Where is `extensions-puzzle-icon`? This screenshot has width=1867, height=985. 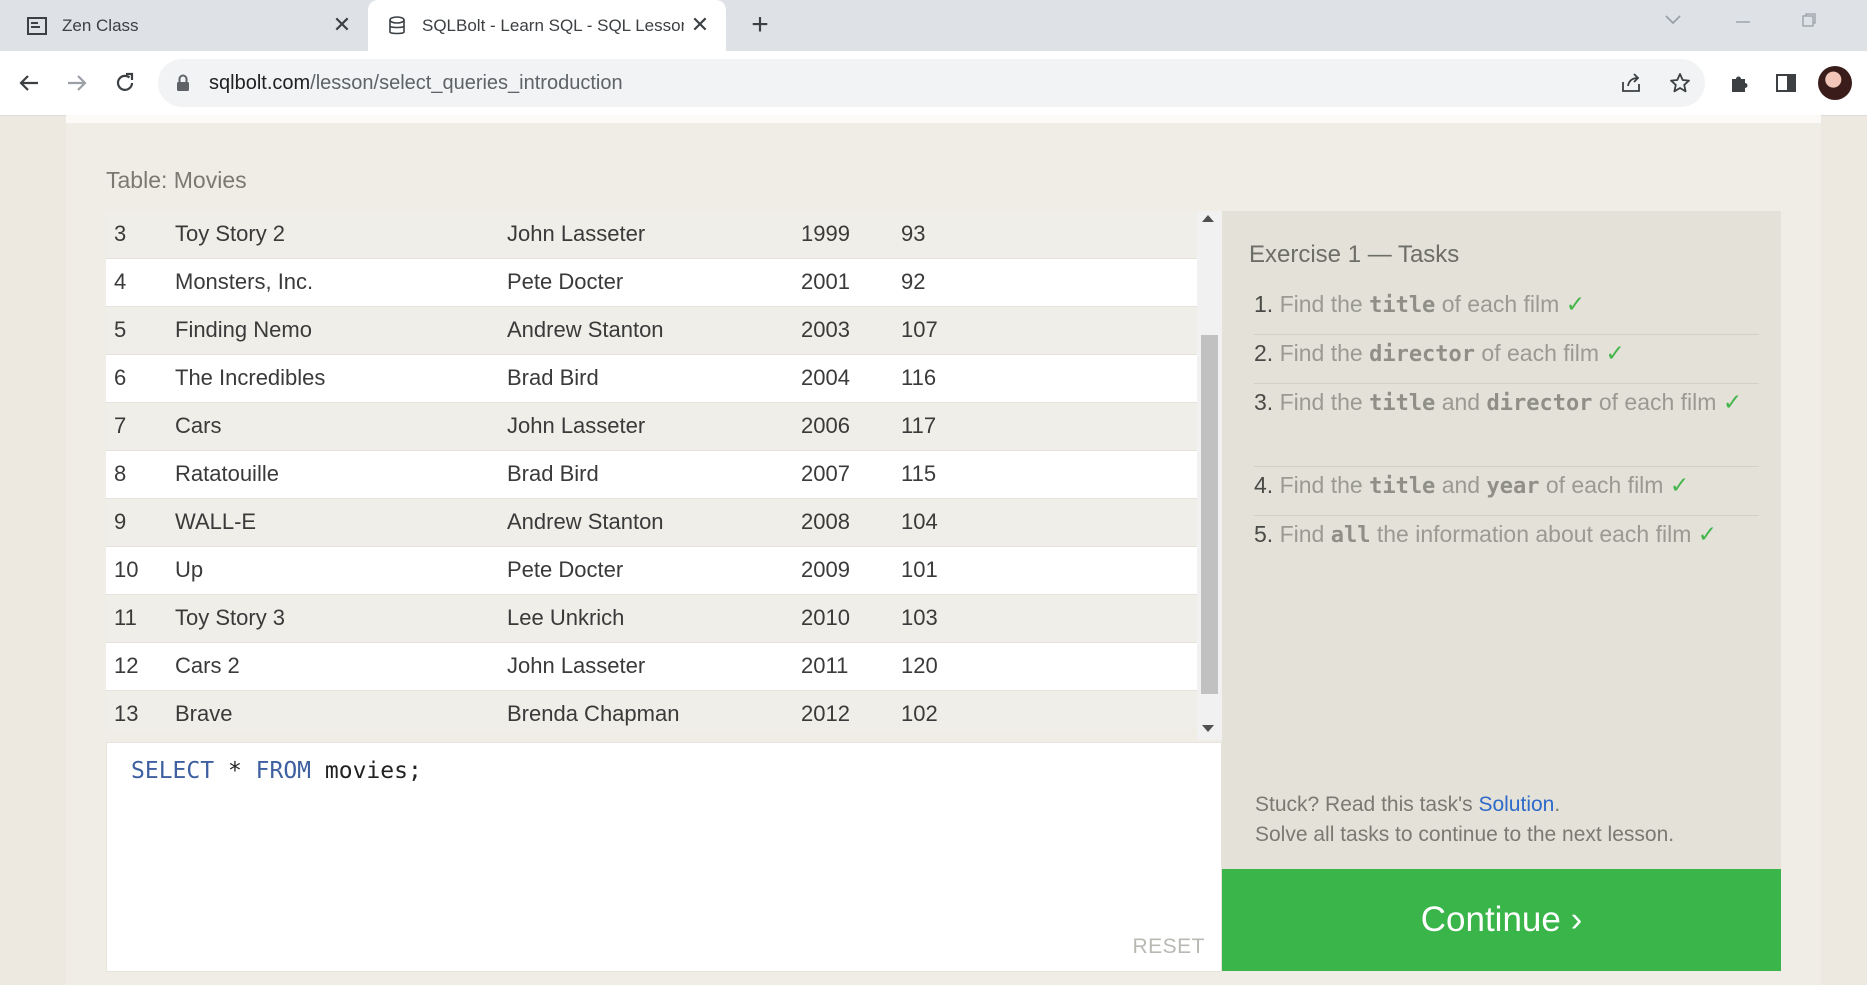 extensions-puzzle-icon is located at coordinates (1739, 83).